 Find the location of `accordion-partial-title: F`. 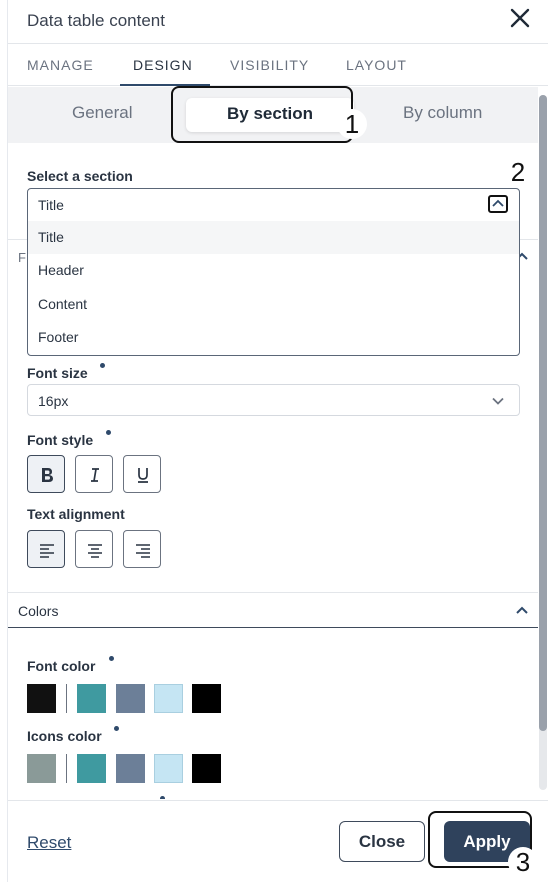

accordion-partial-title: F is located at coordinates (22, 257).